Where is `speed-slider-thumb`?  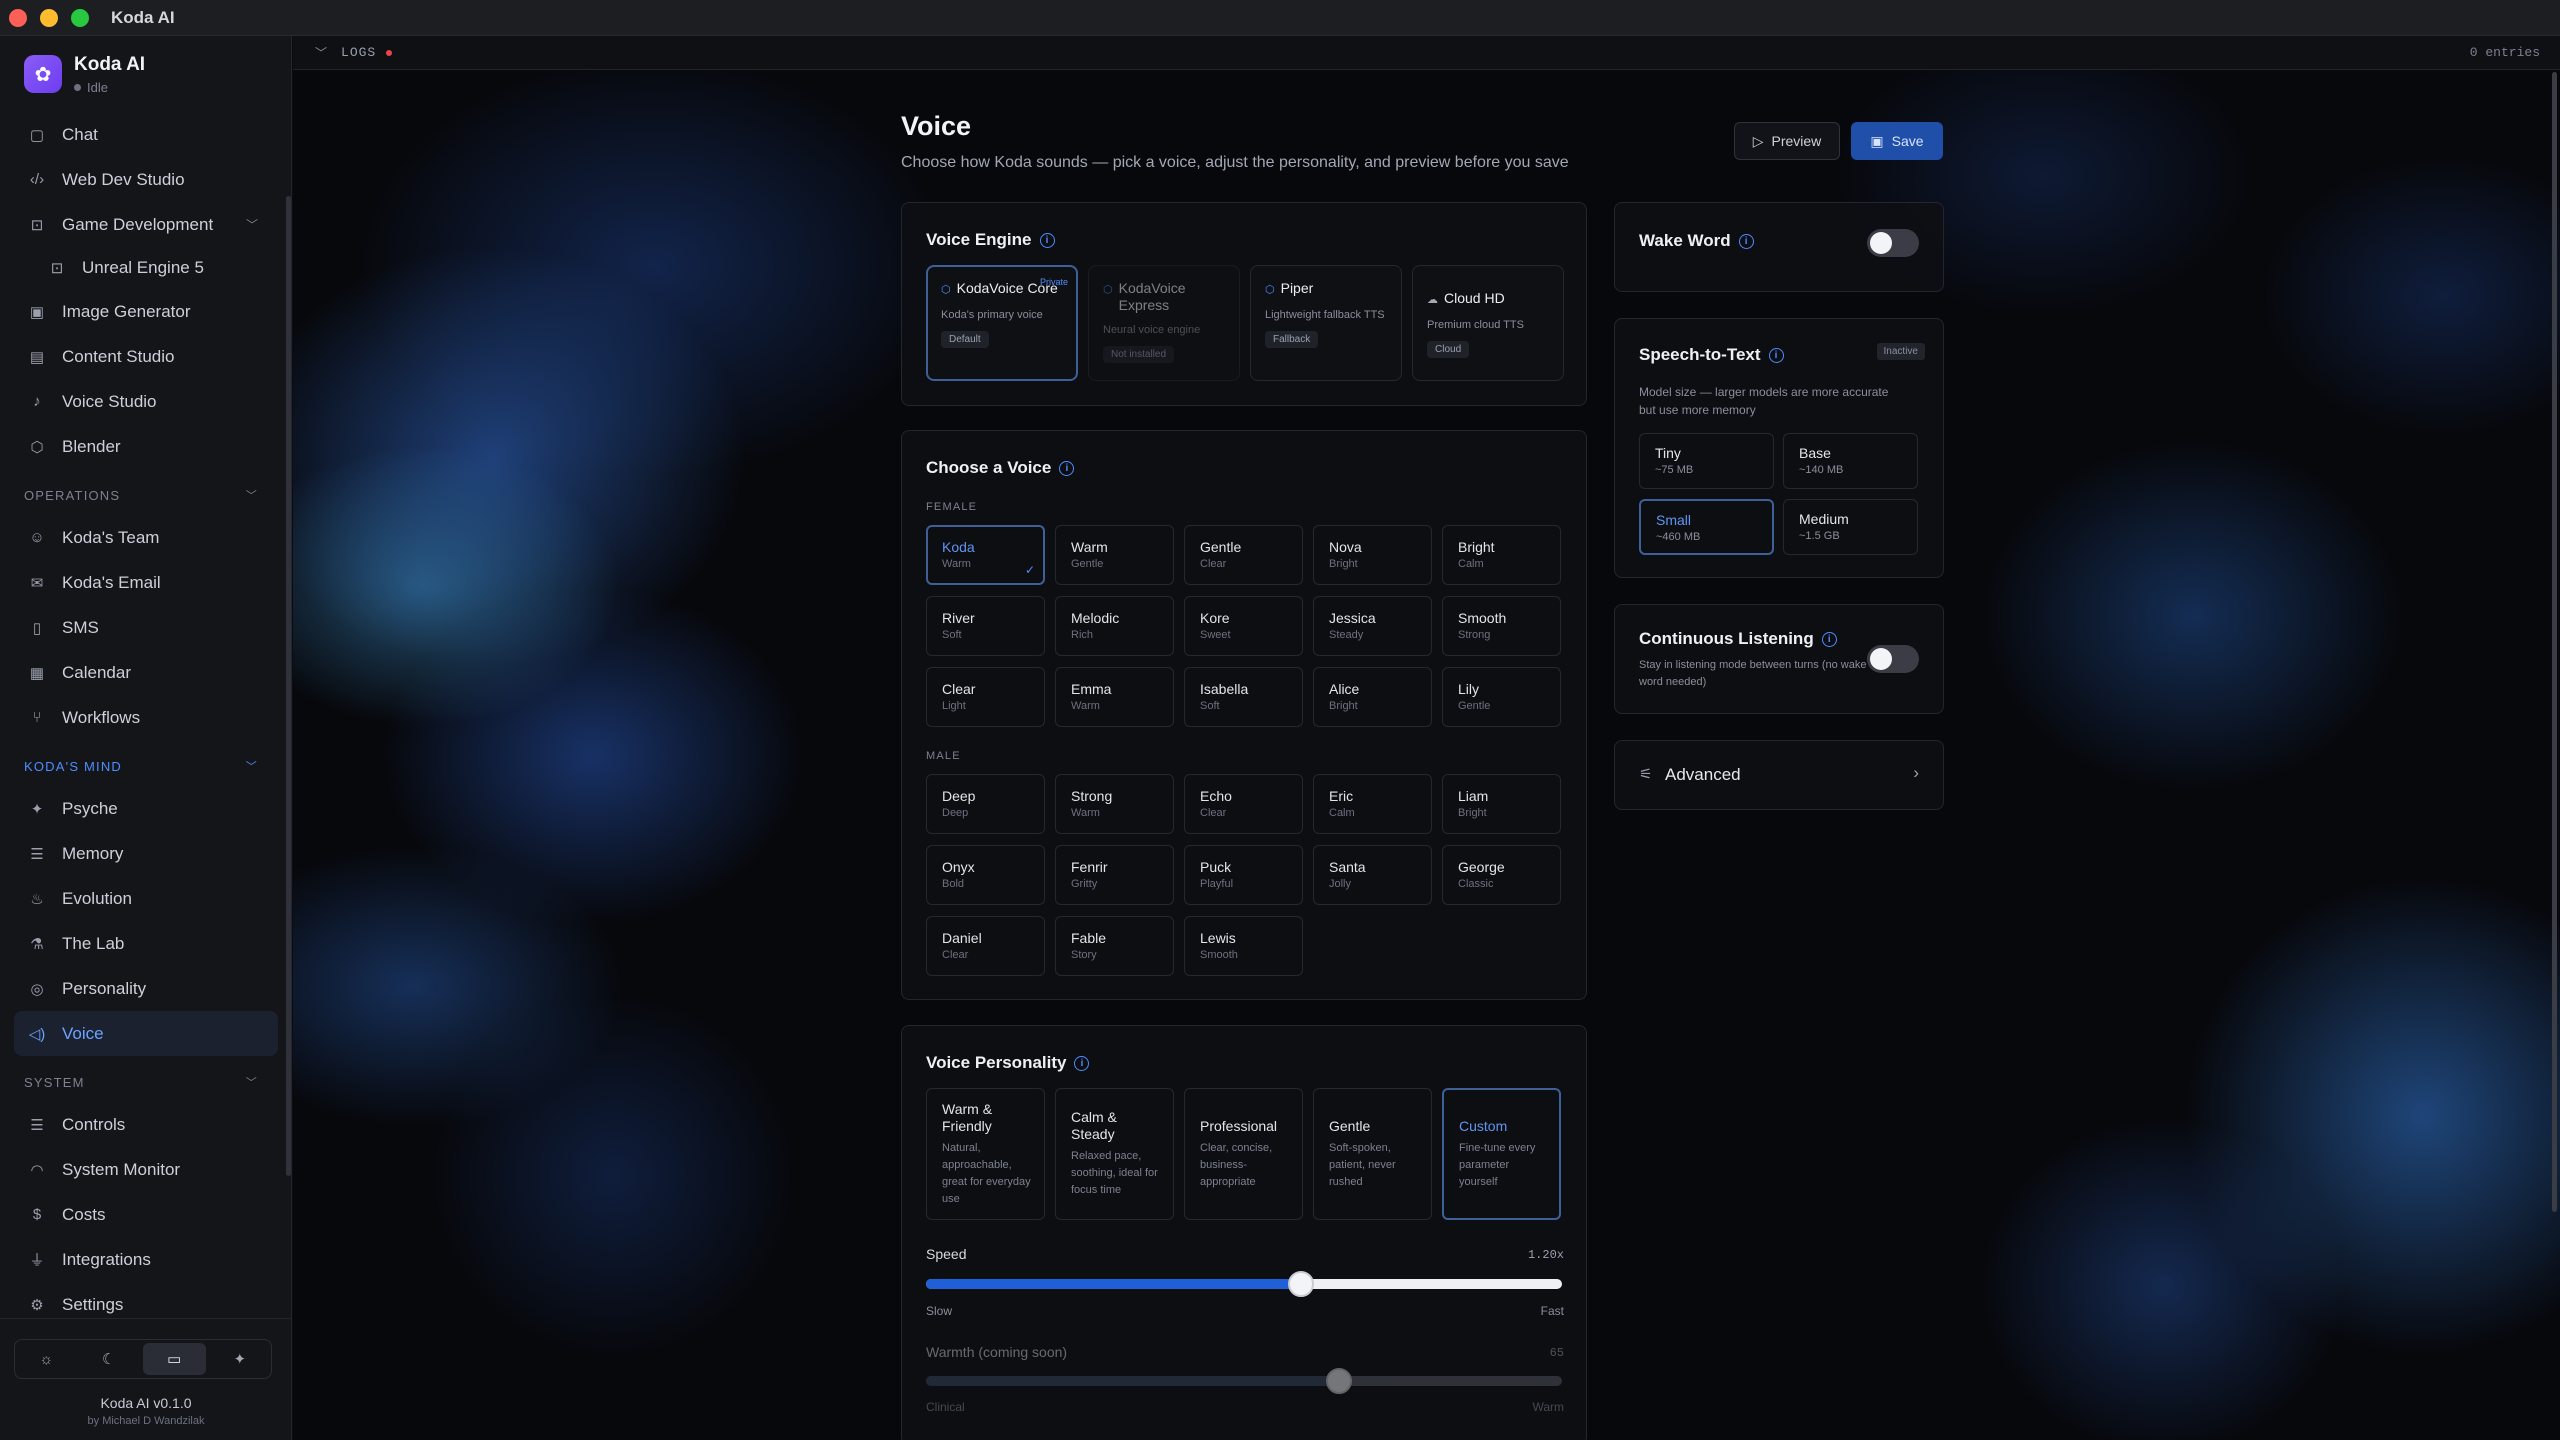
speed-slider-thumb is located at coordinates (1301, 1284).